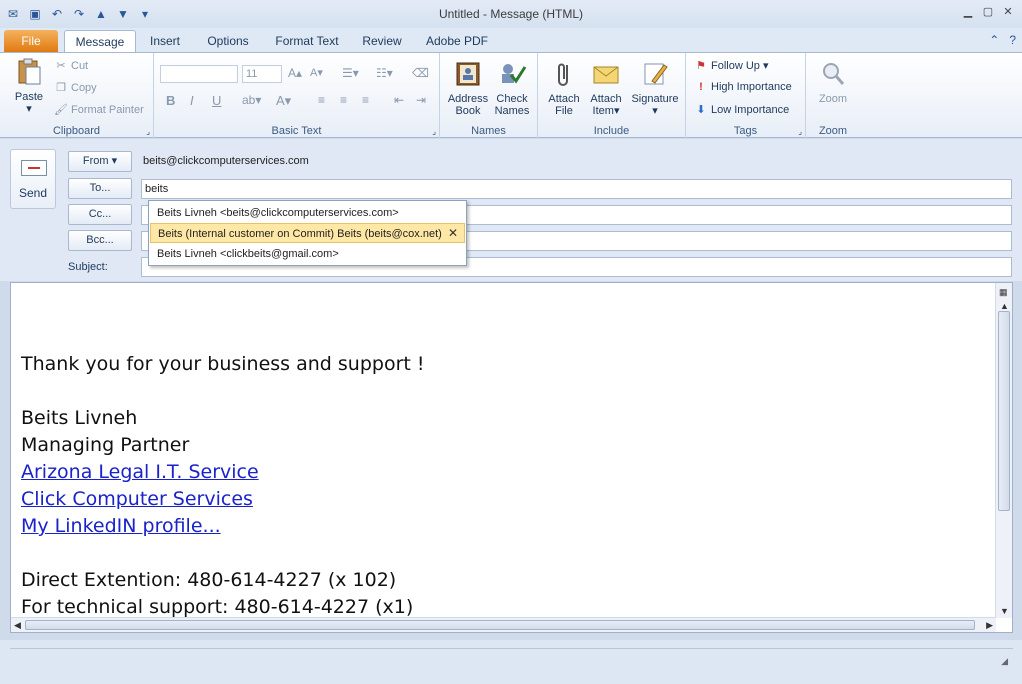 Image resolution: width=1022 pixels, height=684 pixels. Describe the element at coordinates (1012, 40) in the screenshot. I see `help-icon: ?` at that location.